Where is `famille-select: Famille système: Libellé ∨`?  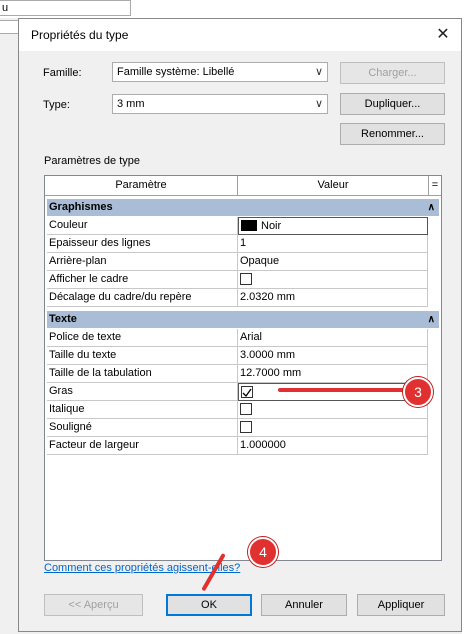
famille-select: Famille système: Libellé ∨ is located at coordinates (220, 72).